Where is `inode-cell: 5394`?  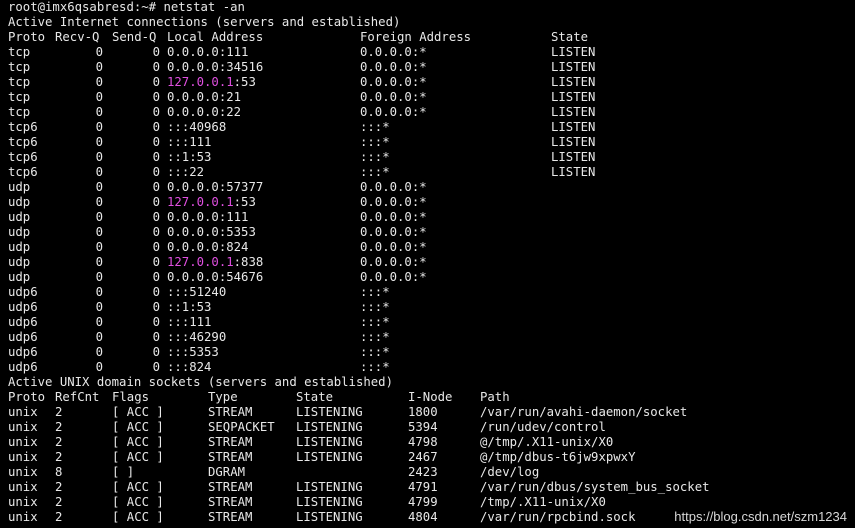
inode-cell: 5394 is located at coordinates (423, 427).